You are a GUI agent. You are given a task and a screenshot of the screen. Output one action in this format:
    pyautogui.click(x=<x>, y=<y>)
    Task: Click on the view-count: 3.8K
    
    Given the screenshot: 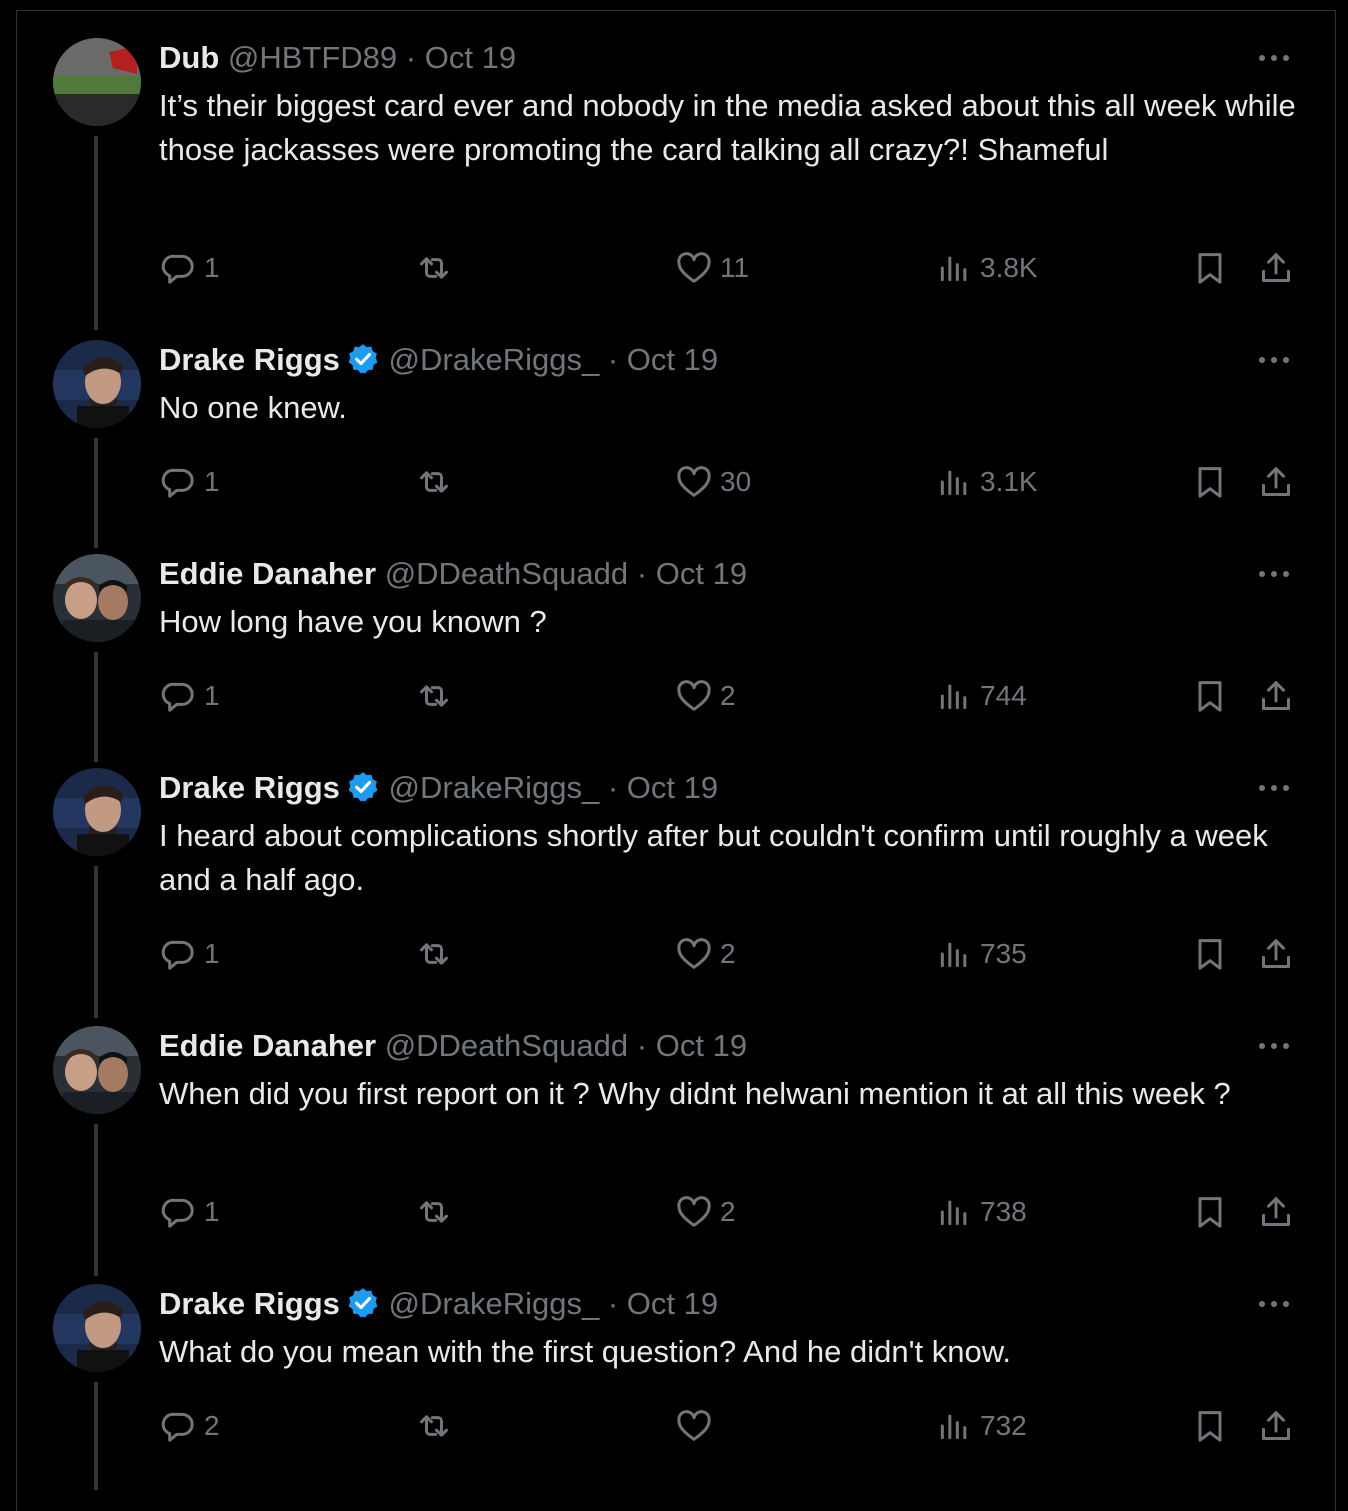 What is the action you would take?
    pyautogui.click(x=1009, y=267)
    